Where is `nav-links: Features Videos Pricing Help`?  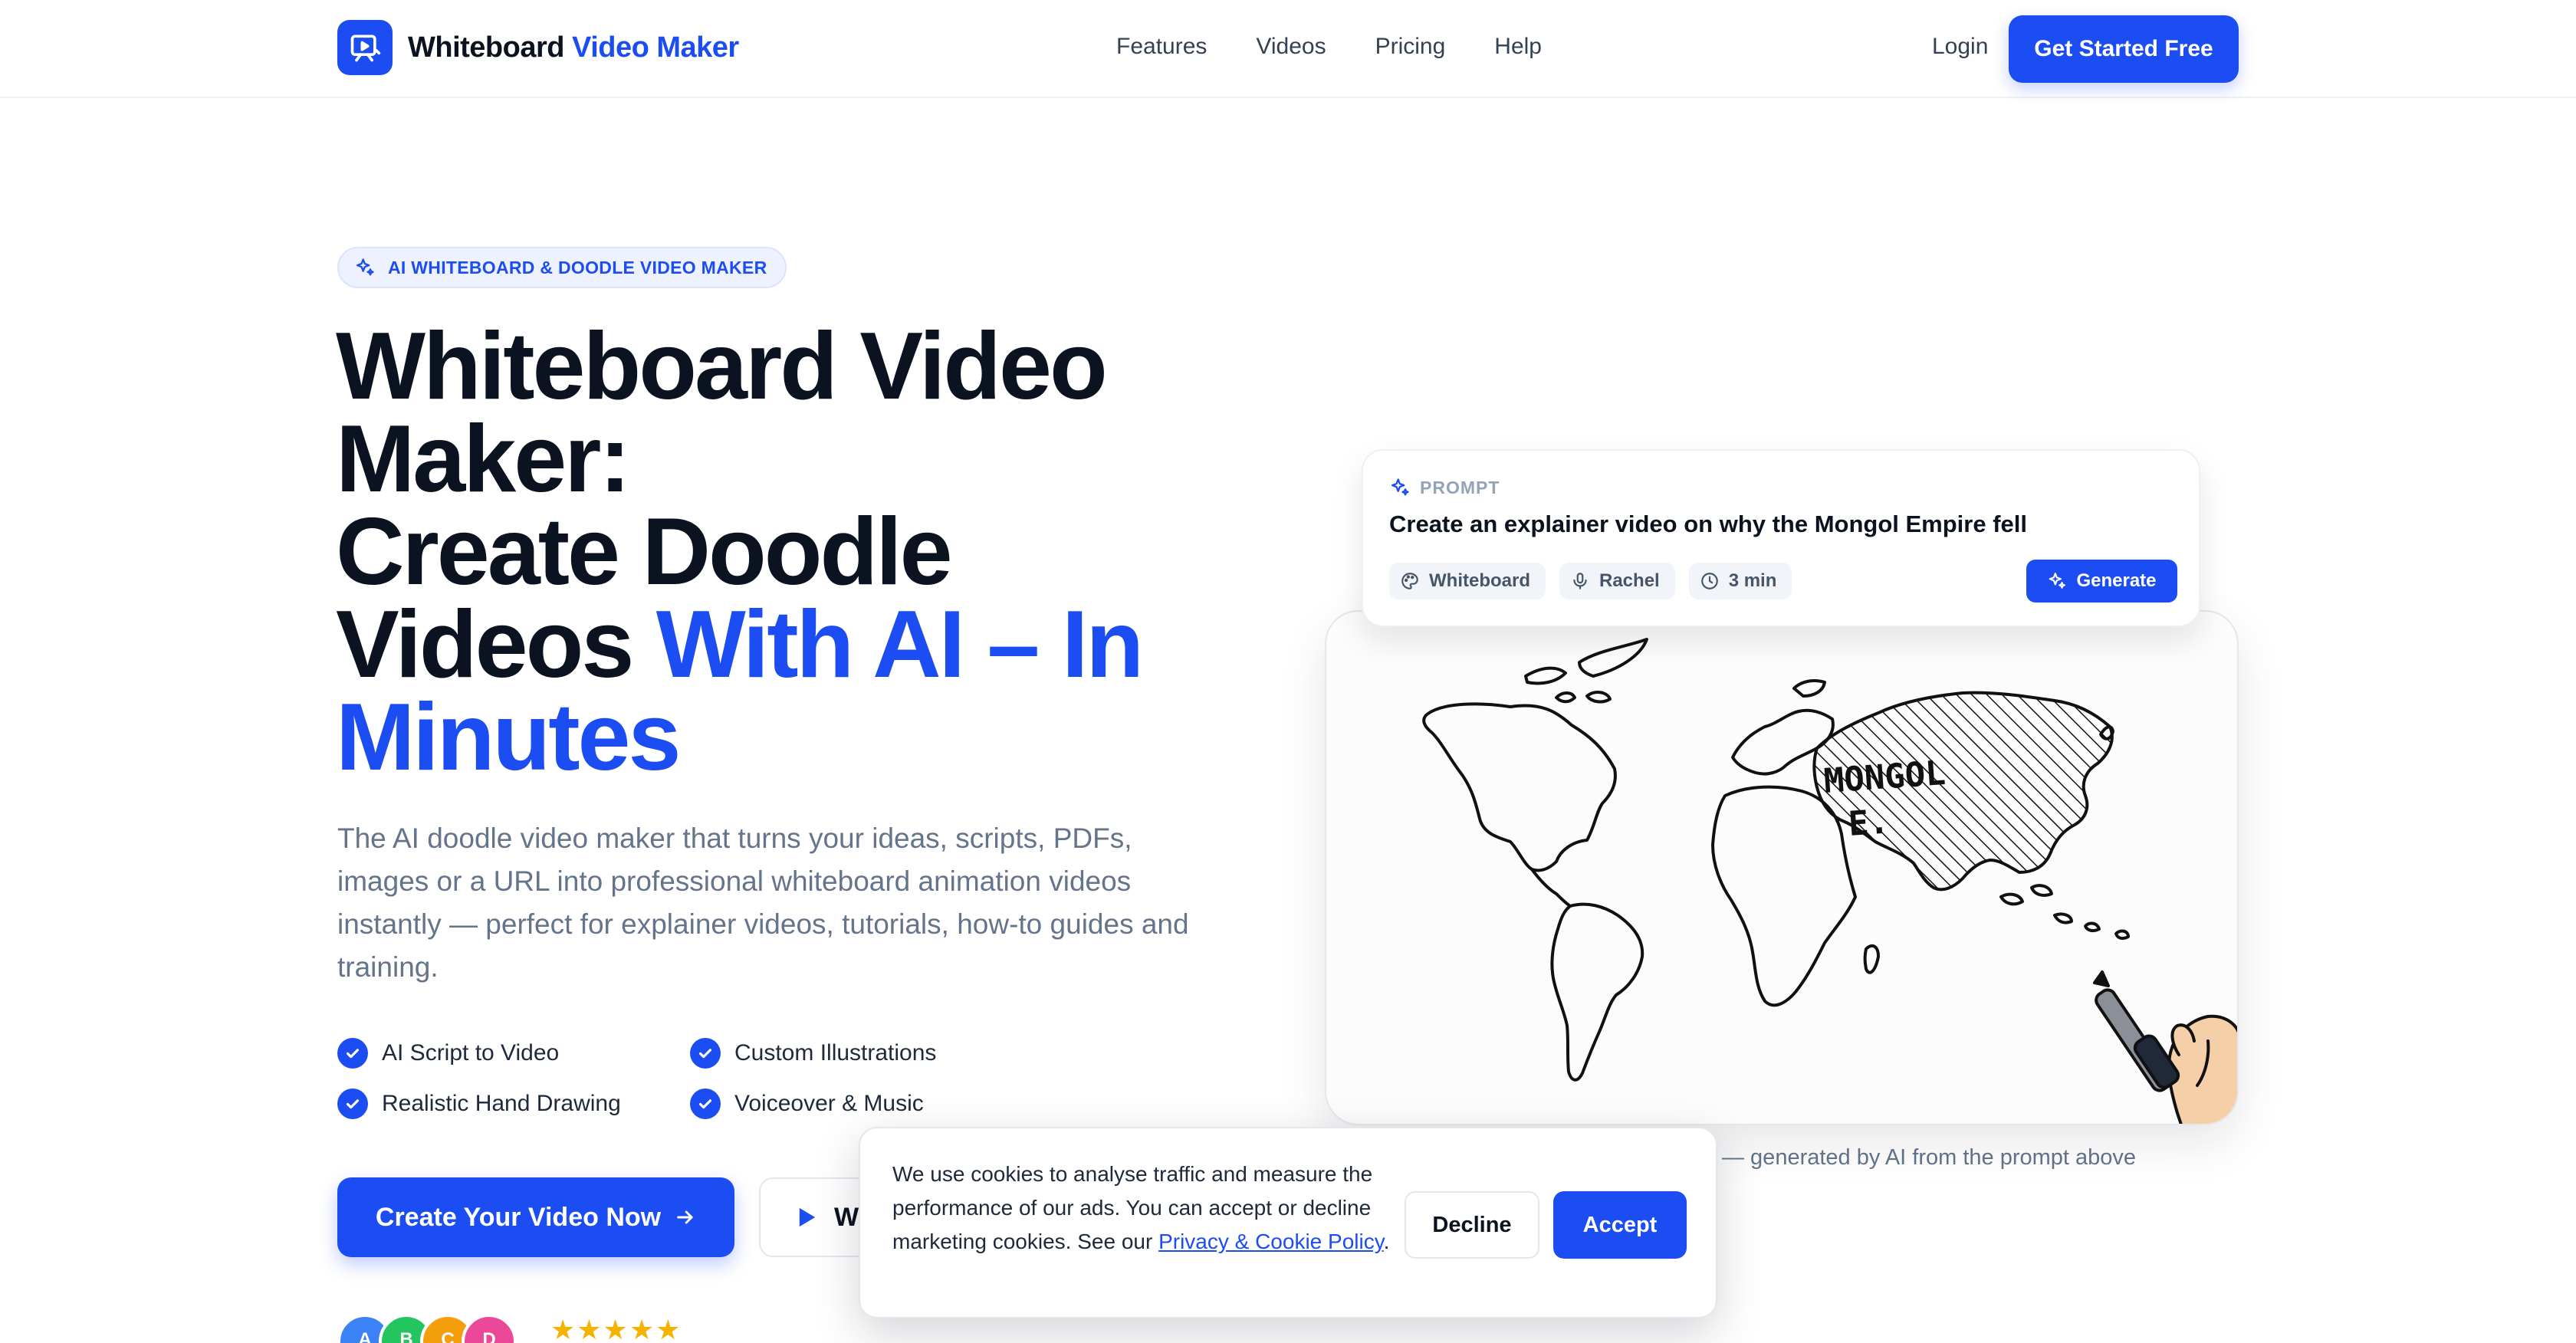 nav-links: Features Videos Pricing Help is located at coordinates (1329, 47).